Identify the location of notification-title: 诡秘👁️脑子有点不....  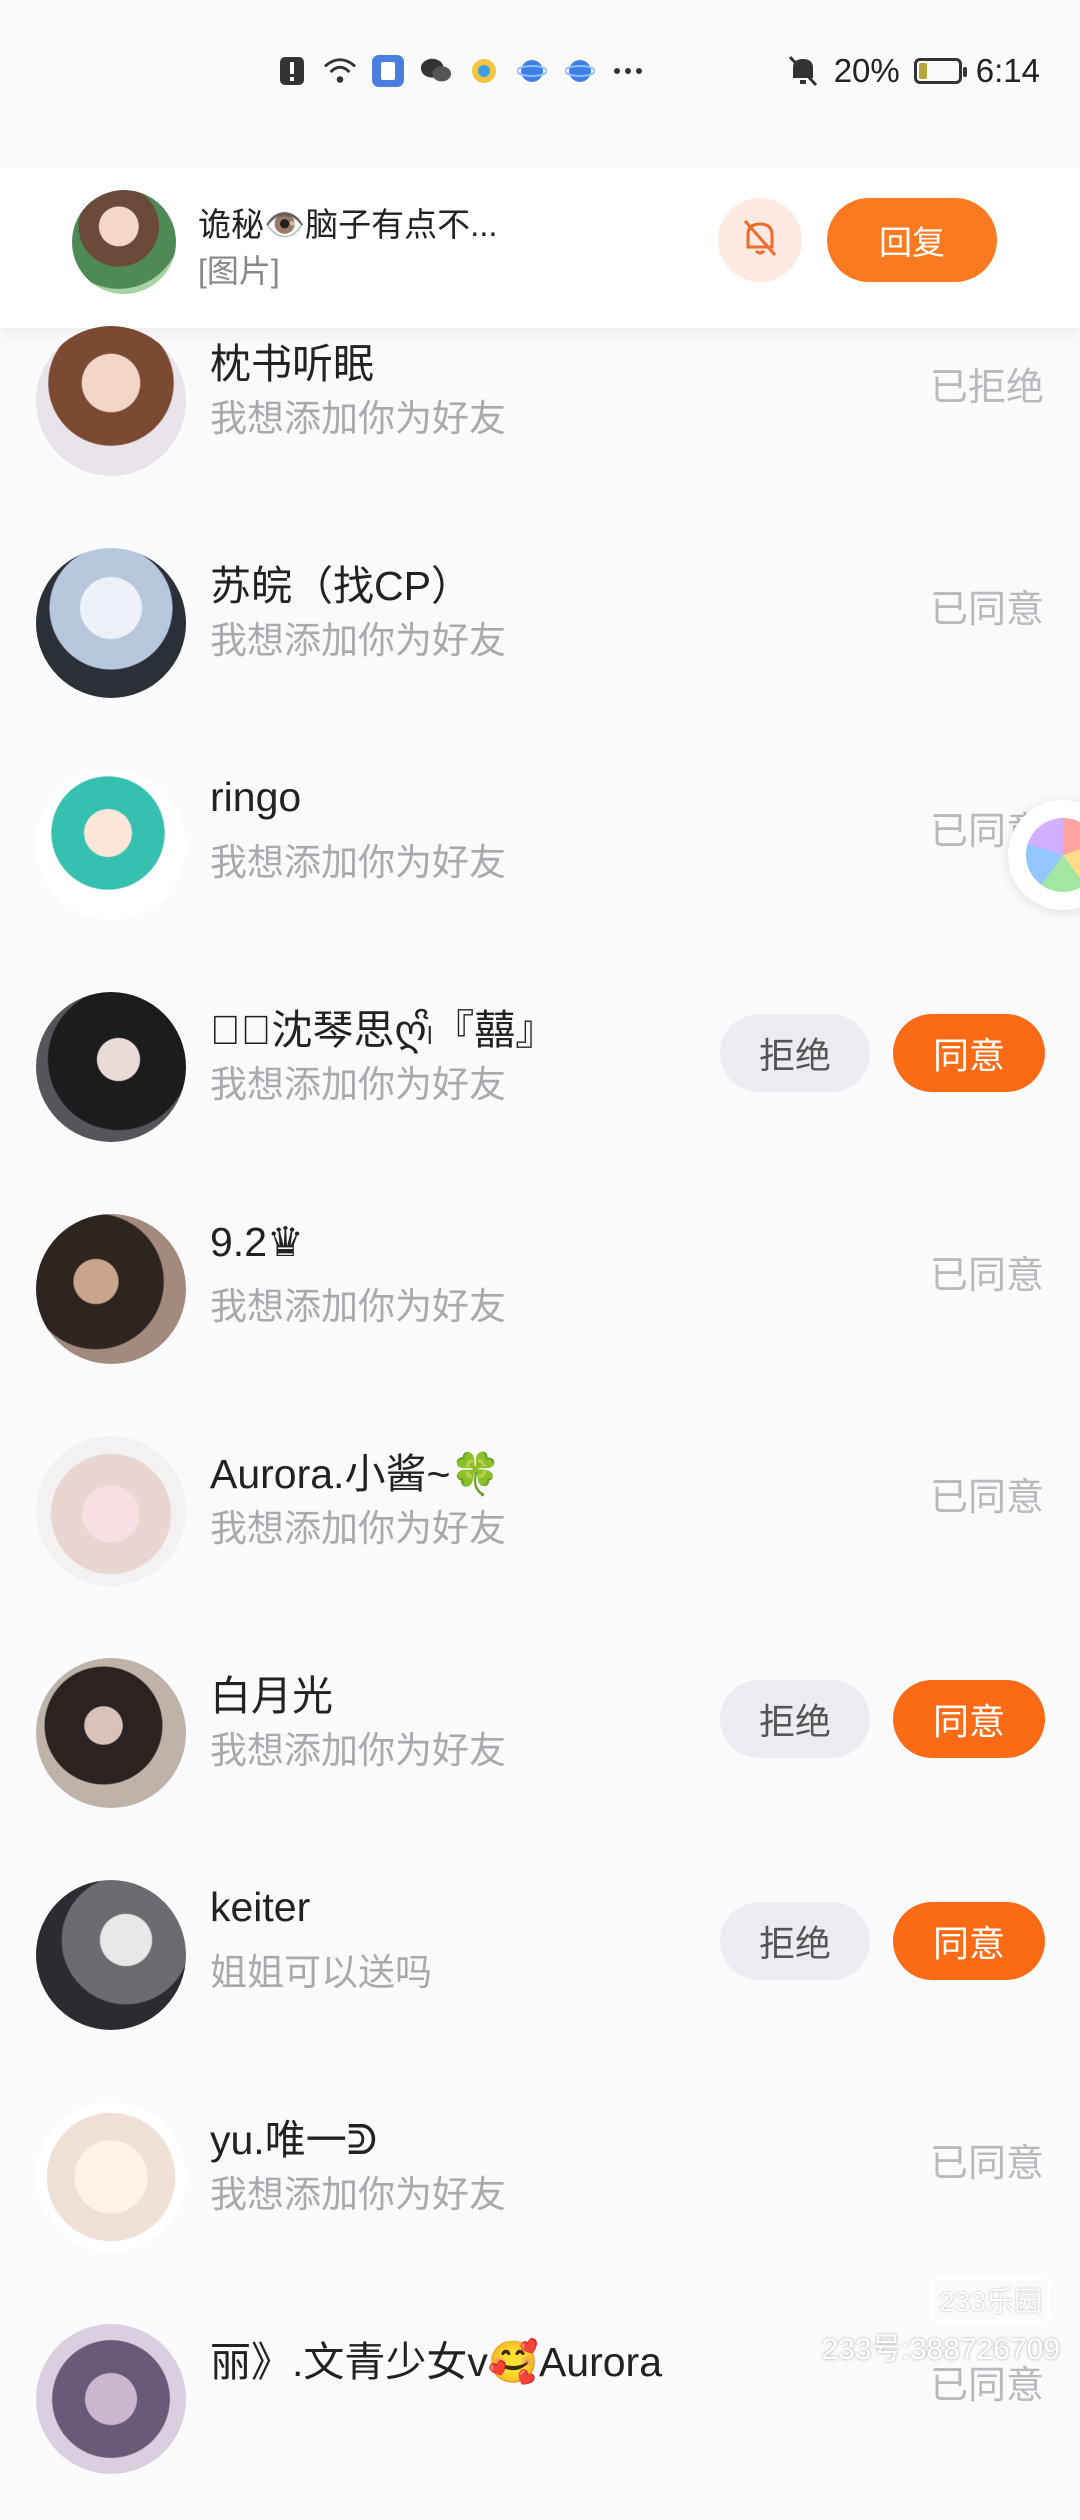
(348, 224).